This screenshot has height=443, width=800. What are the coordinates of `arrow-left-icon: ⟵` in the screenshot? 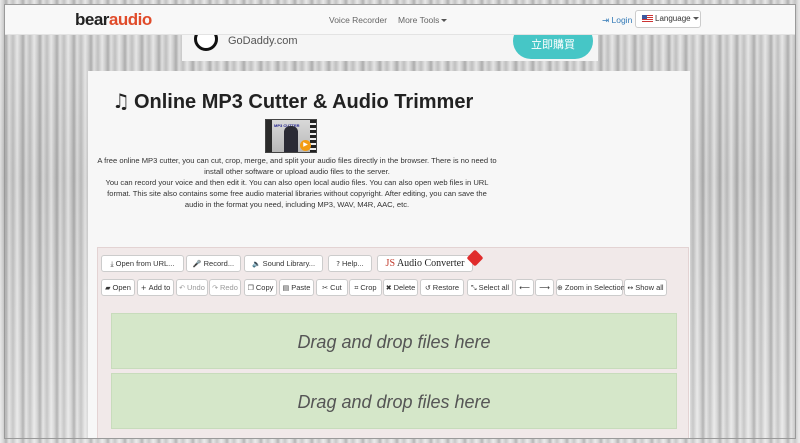 It's located at (524, 287).